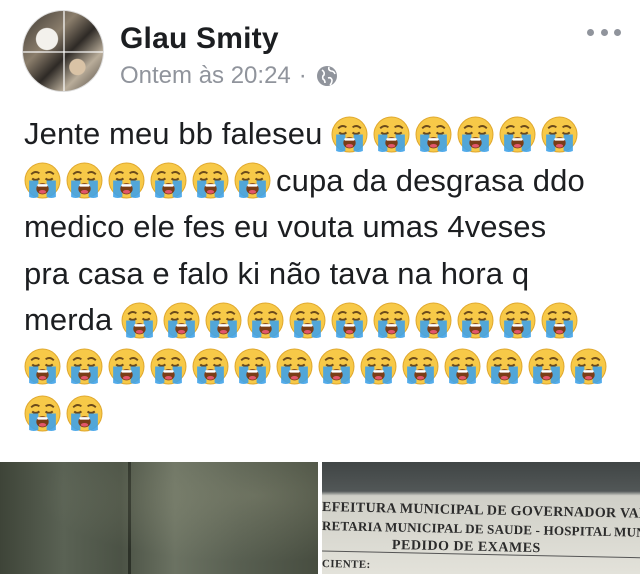 This screenshot has height=574, width=640. I want to click on document-line: CIENTE:, so click(346, 565).